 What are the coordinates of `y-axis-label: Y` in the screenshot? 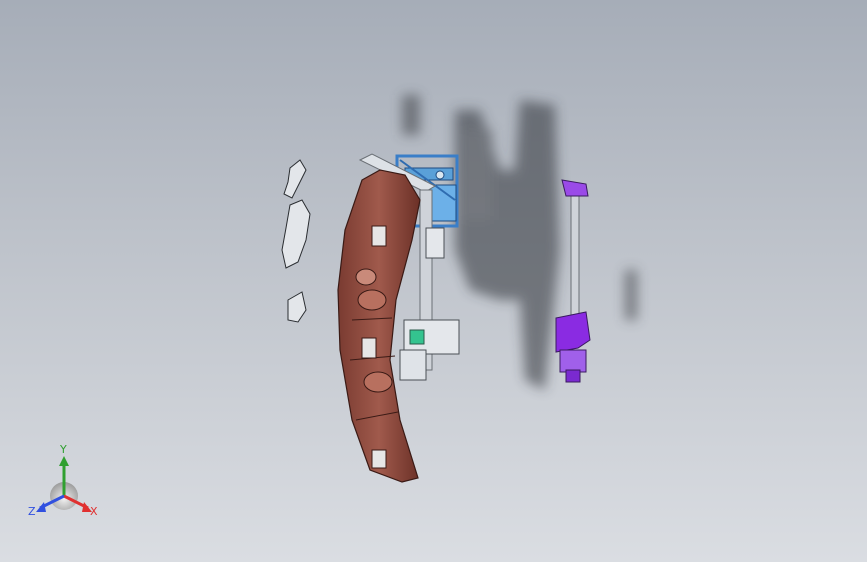 It's located at (63, 449).